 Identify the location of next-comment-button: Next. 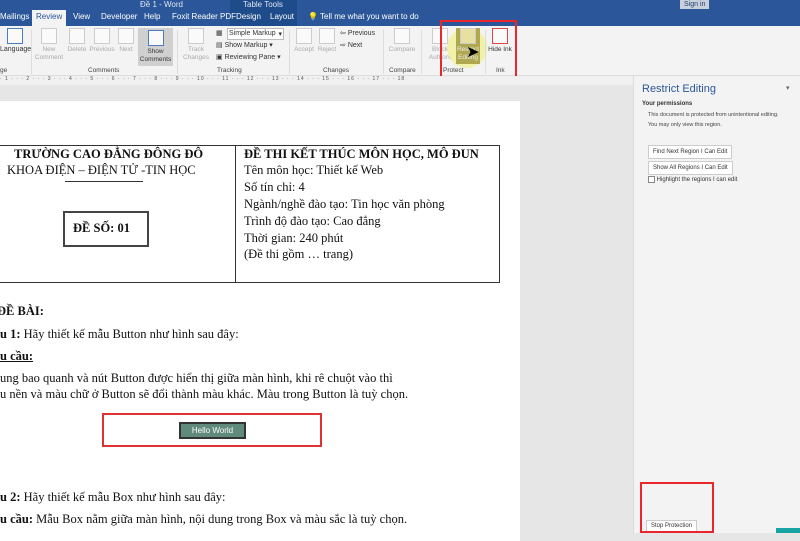
(126, 41).